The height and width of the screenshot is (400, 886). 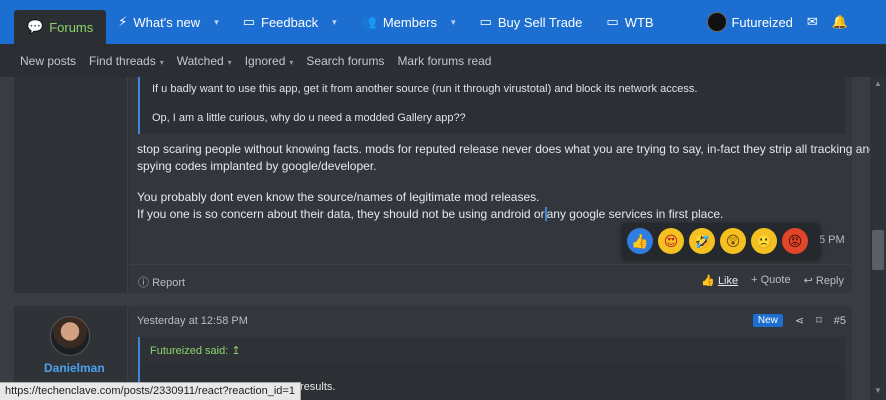 I want to click on quote-button: + Quote, so click(x=770, y=280).